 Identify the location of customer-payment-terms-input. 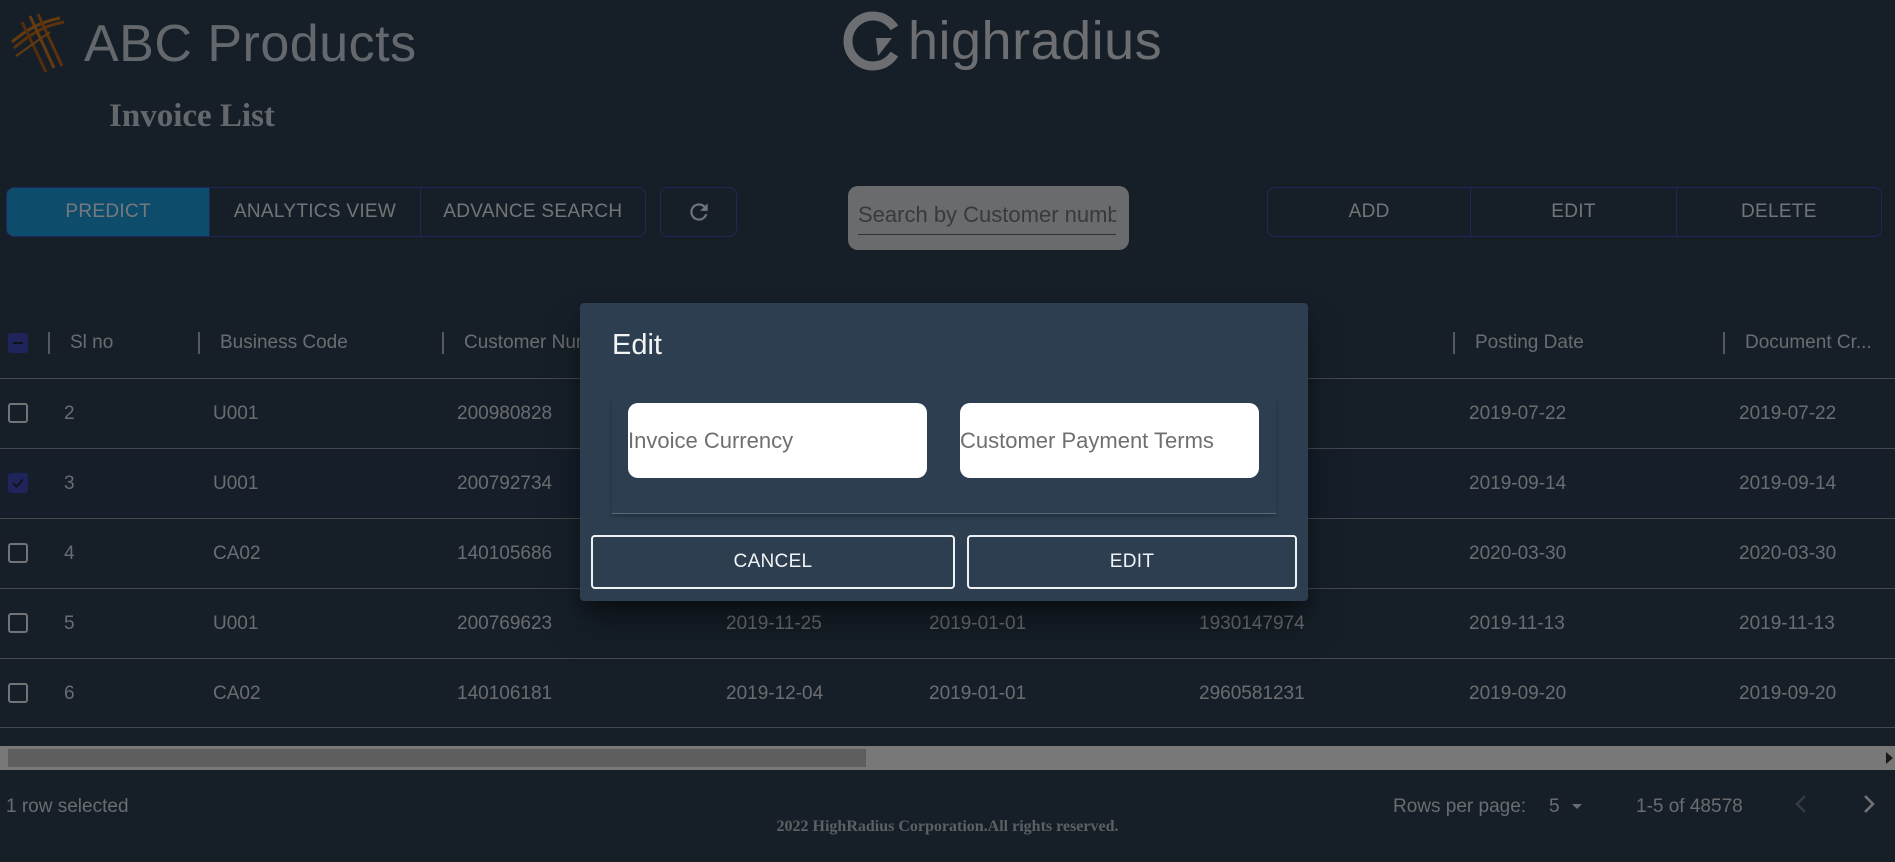
(1109, 440).